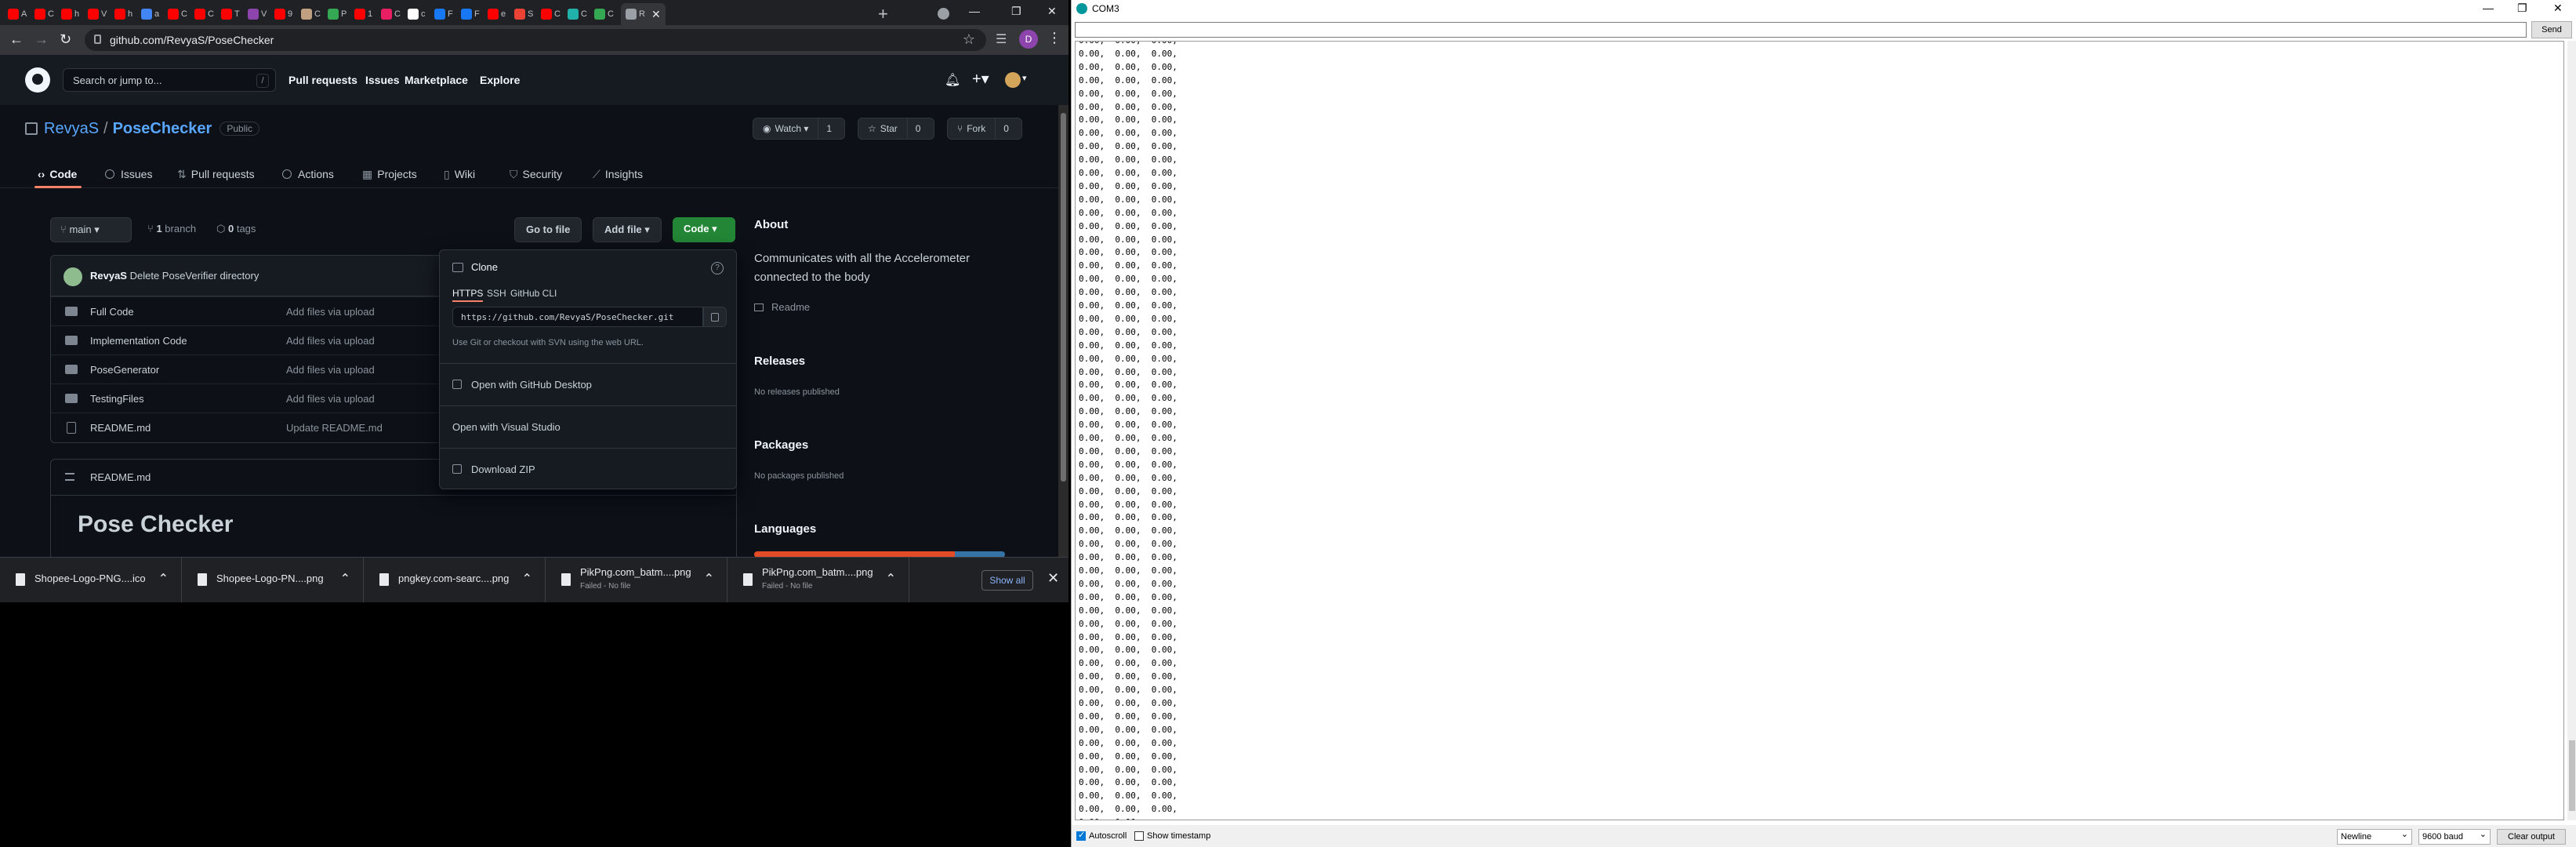 Image resolution: width=2576 pixels, height=847 pixels. I want to click on commit-author: RevyaS, so click(109, 276).